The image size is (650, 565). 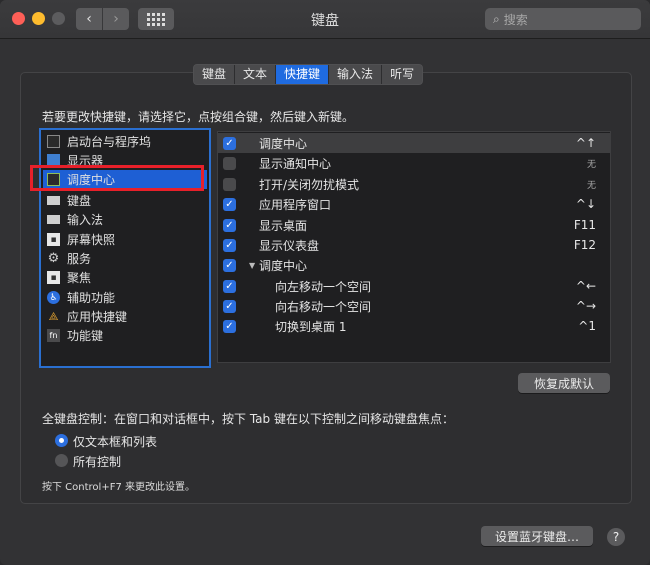 I want to click on shortcut-key: ^←, so click(x=586, y=286).